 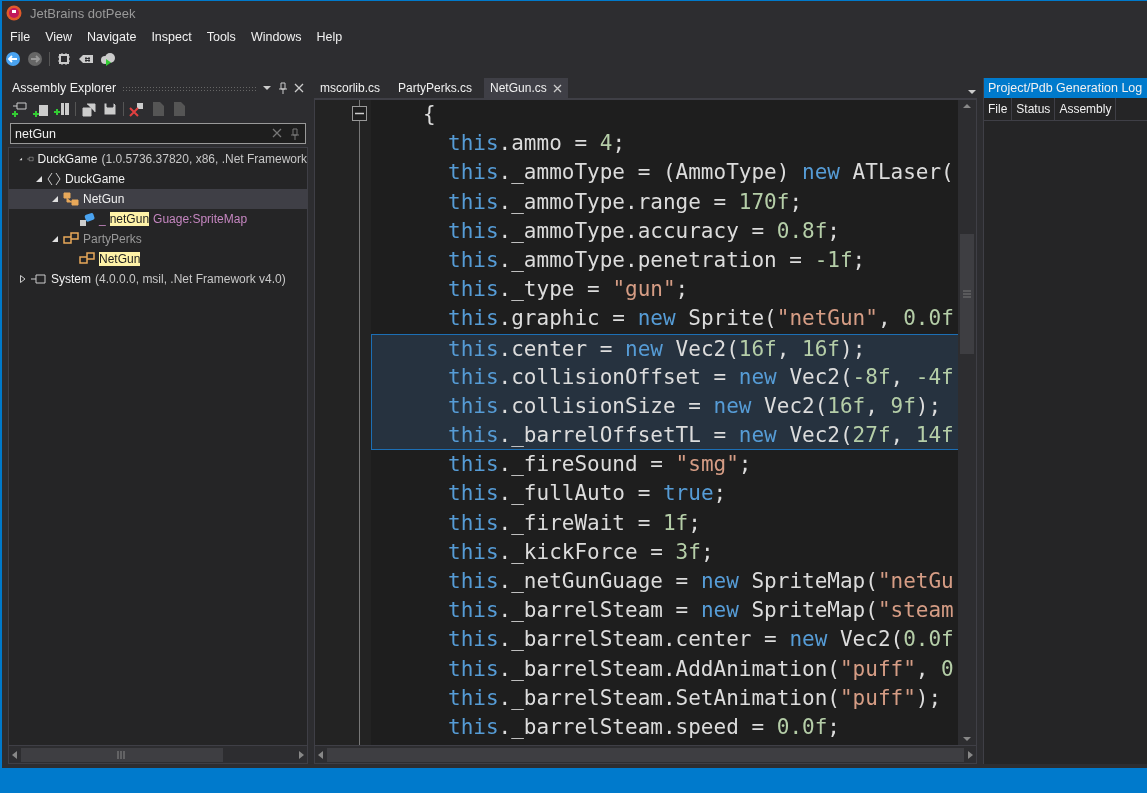 I want to click on code-line: this._ammoType.accuracy = 0.8f;, so click(x=644, y=230).